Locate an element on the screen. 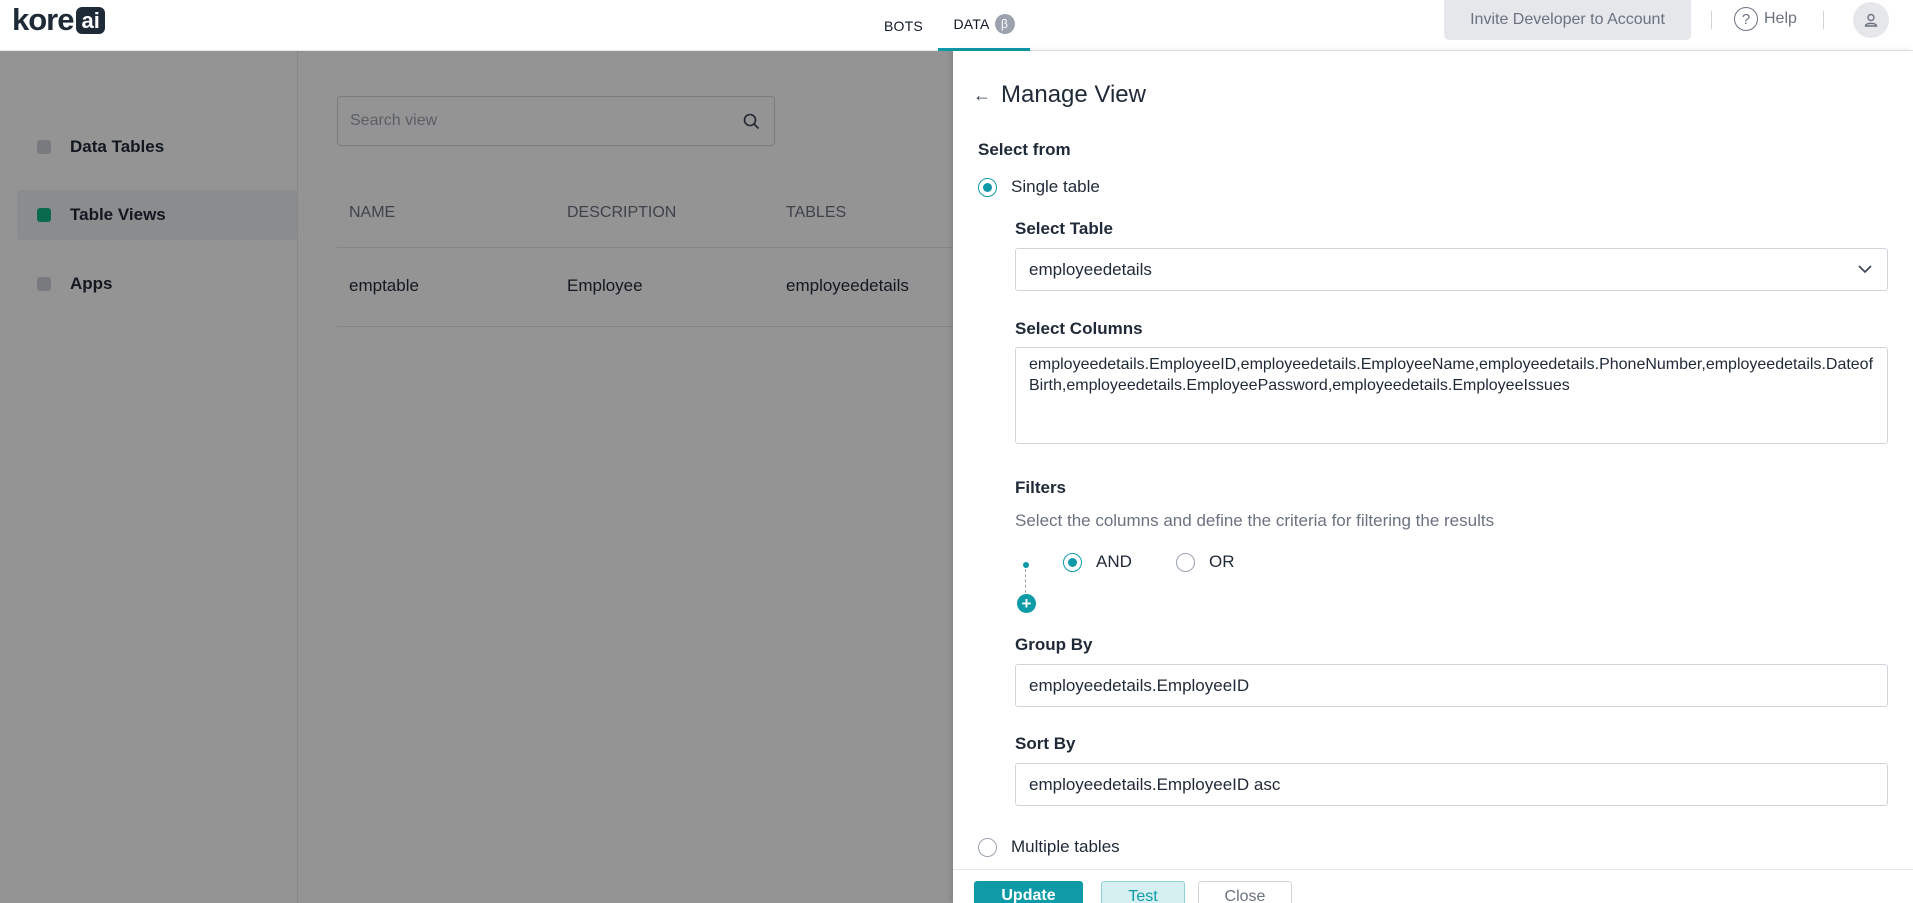 The image size is (1913, 903). help-label: Help is located at coordinates (1780, 18).